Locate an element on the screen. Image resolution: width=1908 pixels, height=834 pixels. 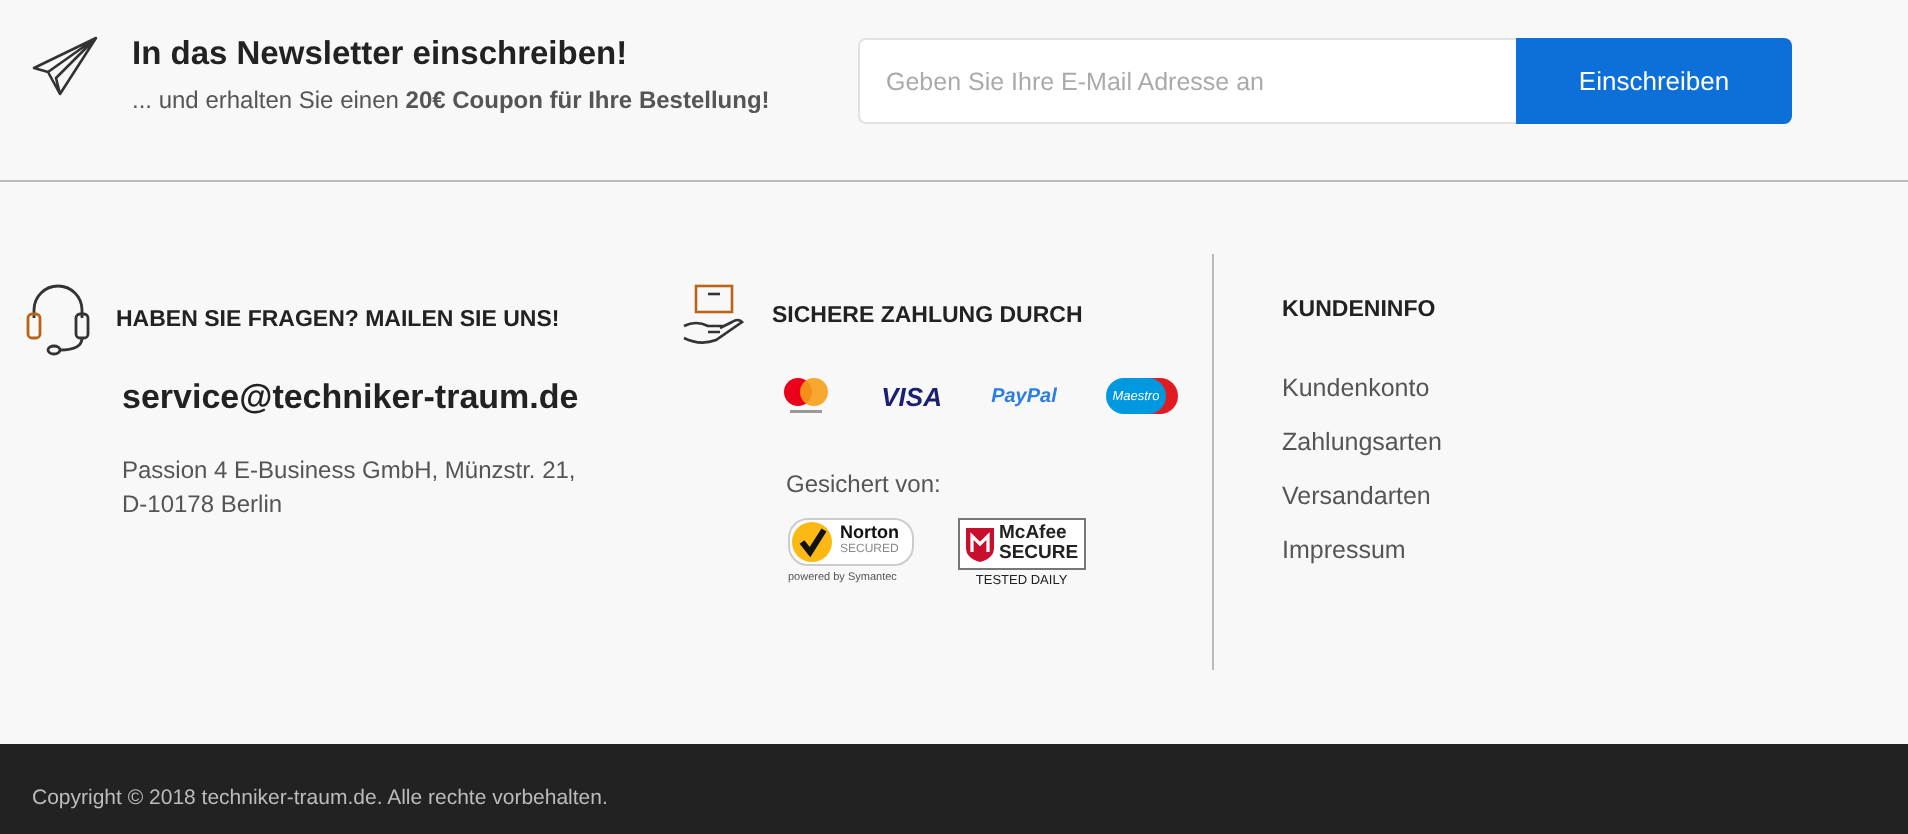
footer-link: Versandarten is located at coordinates (1362, 497).